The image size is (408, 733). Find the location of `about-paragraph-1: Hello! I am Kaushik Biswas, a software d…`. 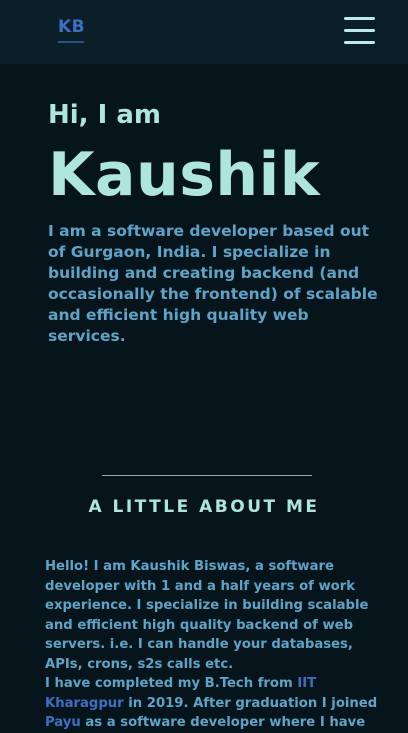

about-paragraph-1: Hello! I am Kaushik Biswas, a software d… is located at coordinates (207, 615).